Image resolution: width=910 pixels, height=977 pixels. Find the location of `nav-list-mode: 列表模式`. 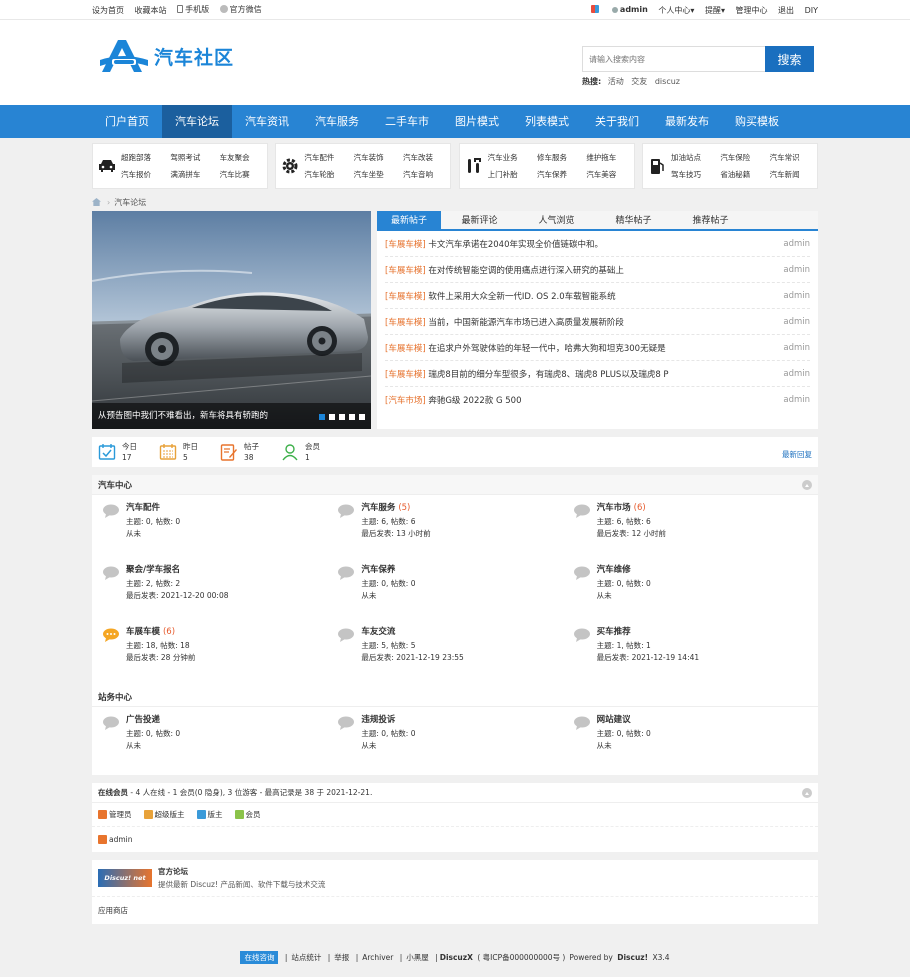

nav-list-mode: 列表模式 is located at coordinates (547, 121).